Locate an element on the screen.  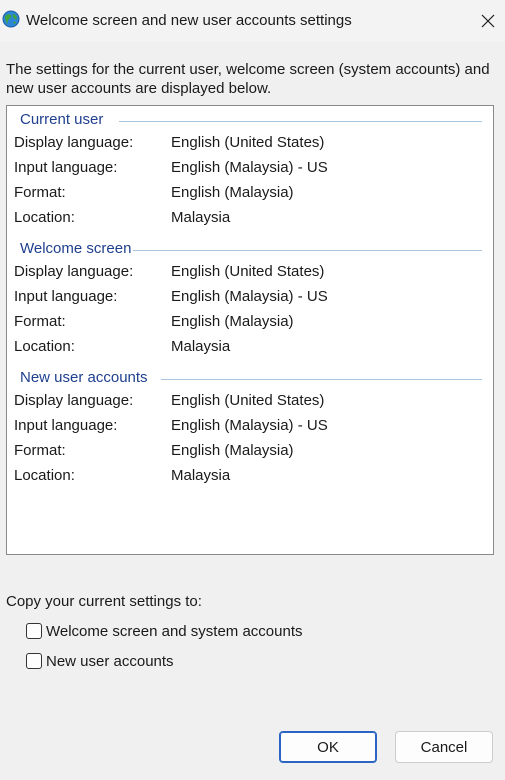
section-title: Current user is located at coordinates (64, 119).